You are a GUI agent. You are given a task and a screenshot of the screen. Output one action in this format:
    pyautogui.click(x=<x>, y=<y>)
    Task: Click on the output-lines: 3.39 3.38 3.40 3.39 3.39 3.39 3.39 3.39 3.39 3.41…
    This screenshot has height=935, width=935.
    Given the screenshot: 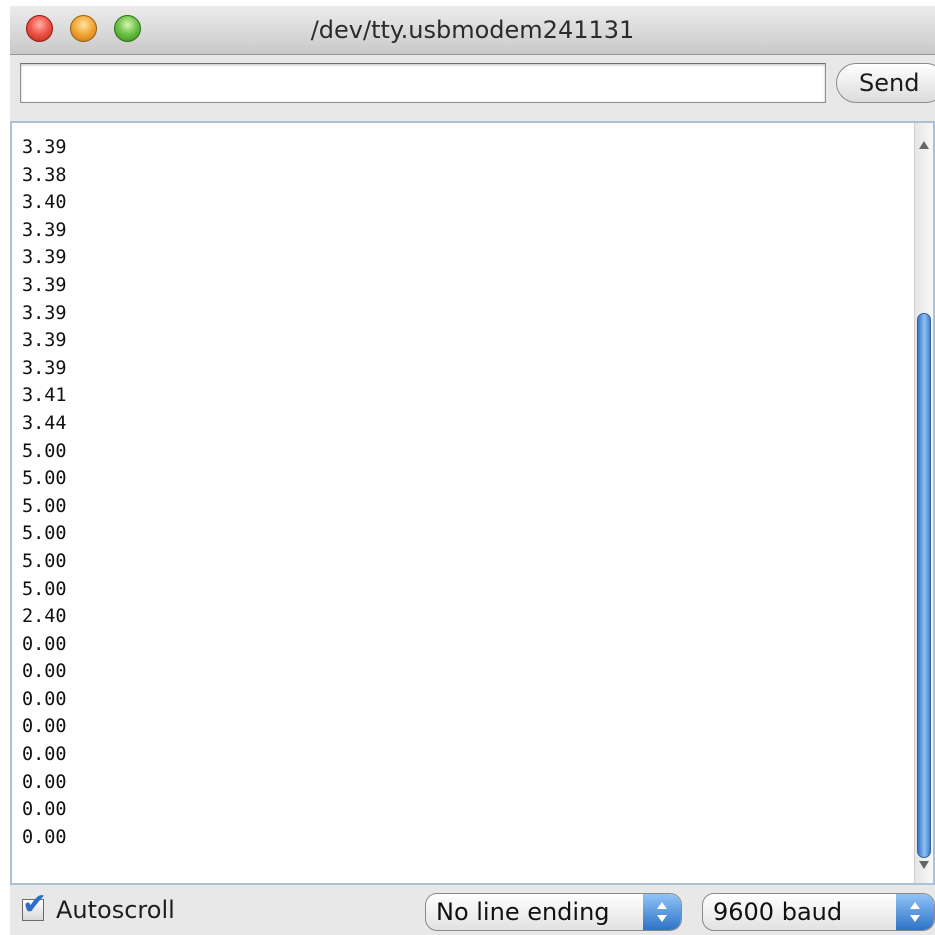 What is the action you would take?
    pyautogui.click(x=44, y=492)
    